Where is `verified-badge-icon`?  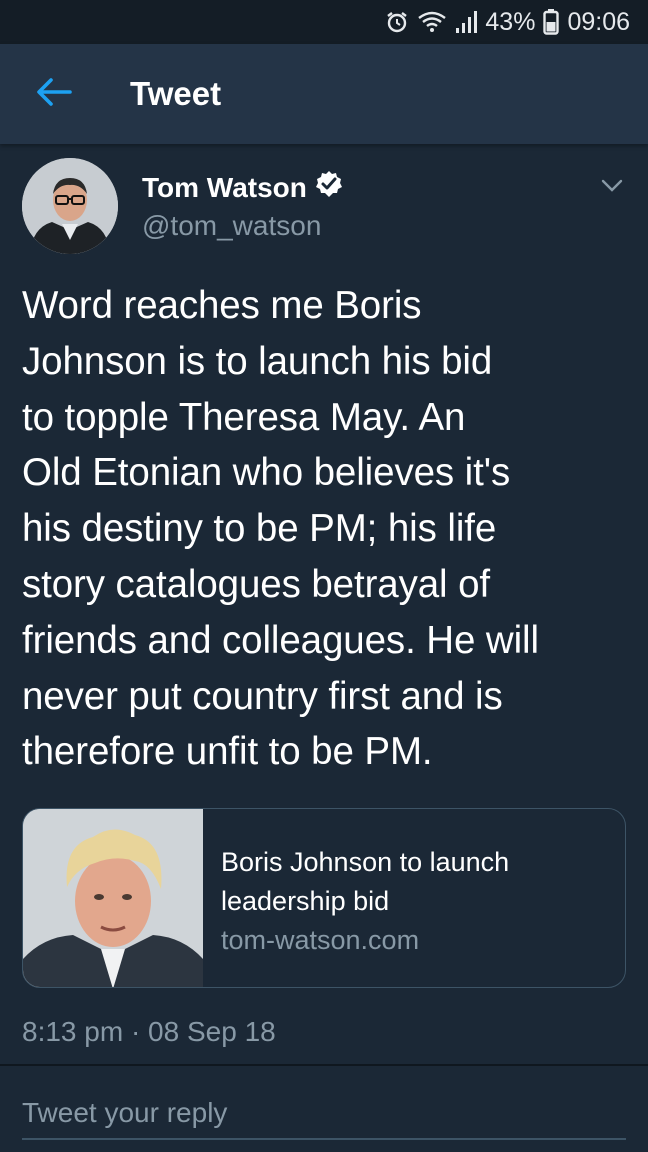 verified-badge-icon is located at coordinates (329, 187).